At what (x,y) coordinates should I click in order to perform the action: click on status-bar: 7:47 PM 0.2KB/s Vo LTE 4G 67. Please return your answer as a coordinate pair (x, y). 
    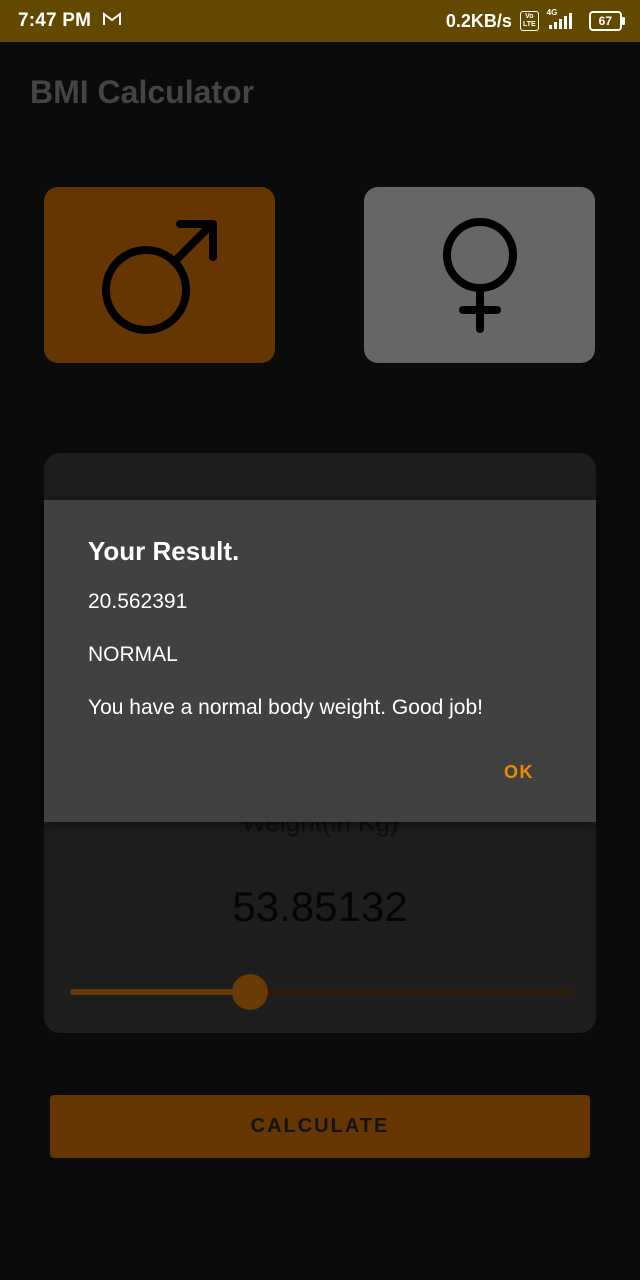
    Looking at the image, I should click on (320, 21).